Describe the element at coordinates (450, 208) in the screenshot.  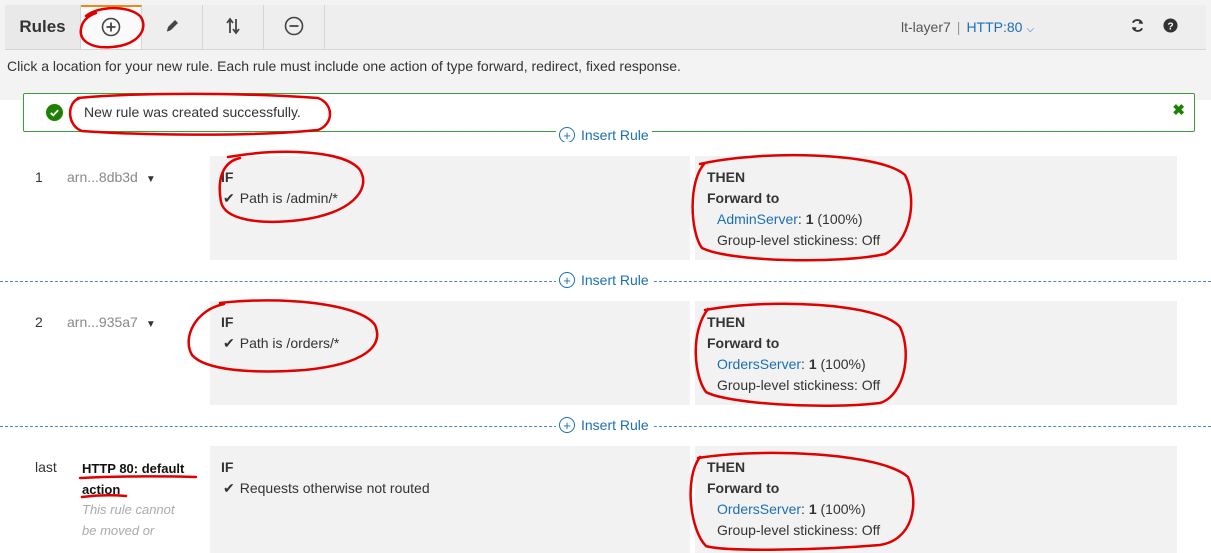
I see `rule-conditions-panel: IF ✔ Path is /admin/*` at that location.